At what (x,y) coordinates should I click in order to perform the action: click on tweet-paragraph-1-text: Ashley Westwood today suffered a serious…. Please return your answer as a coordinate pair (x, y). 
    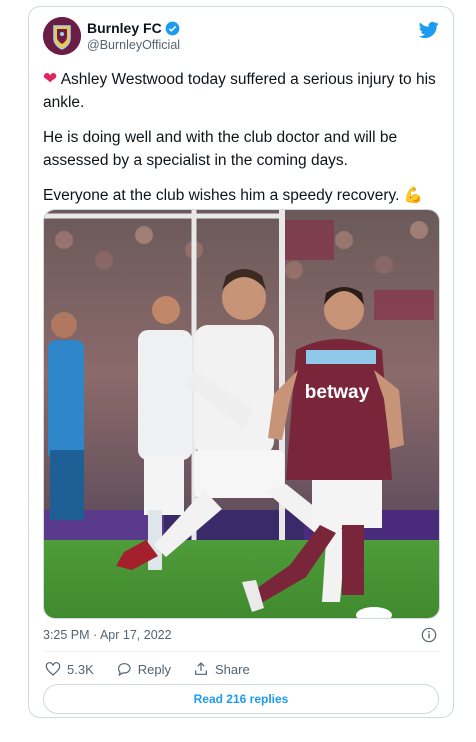
    Looking at the image, I should click on (239, 91).